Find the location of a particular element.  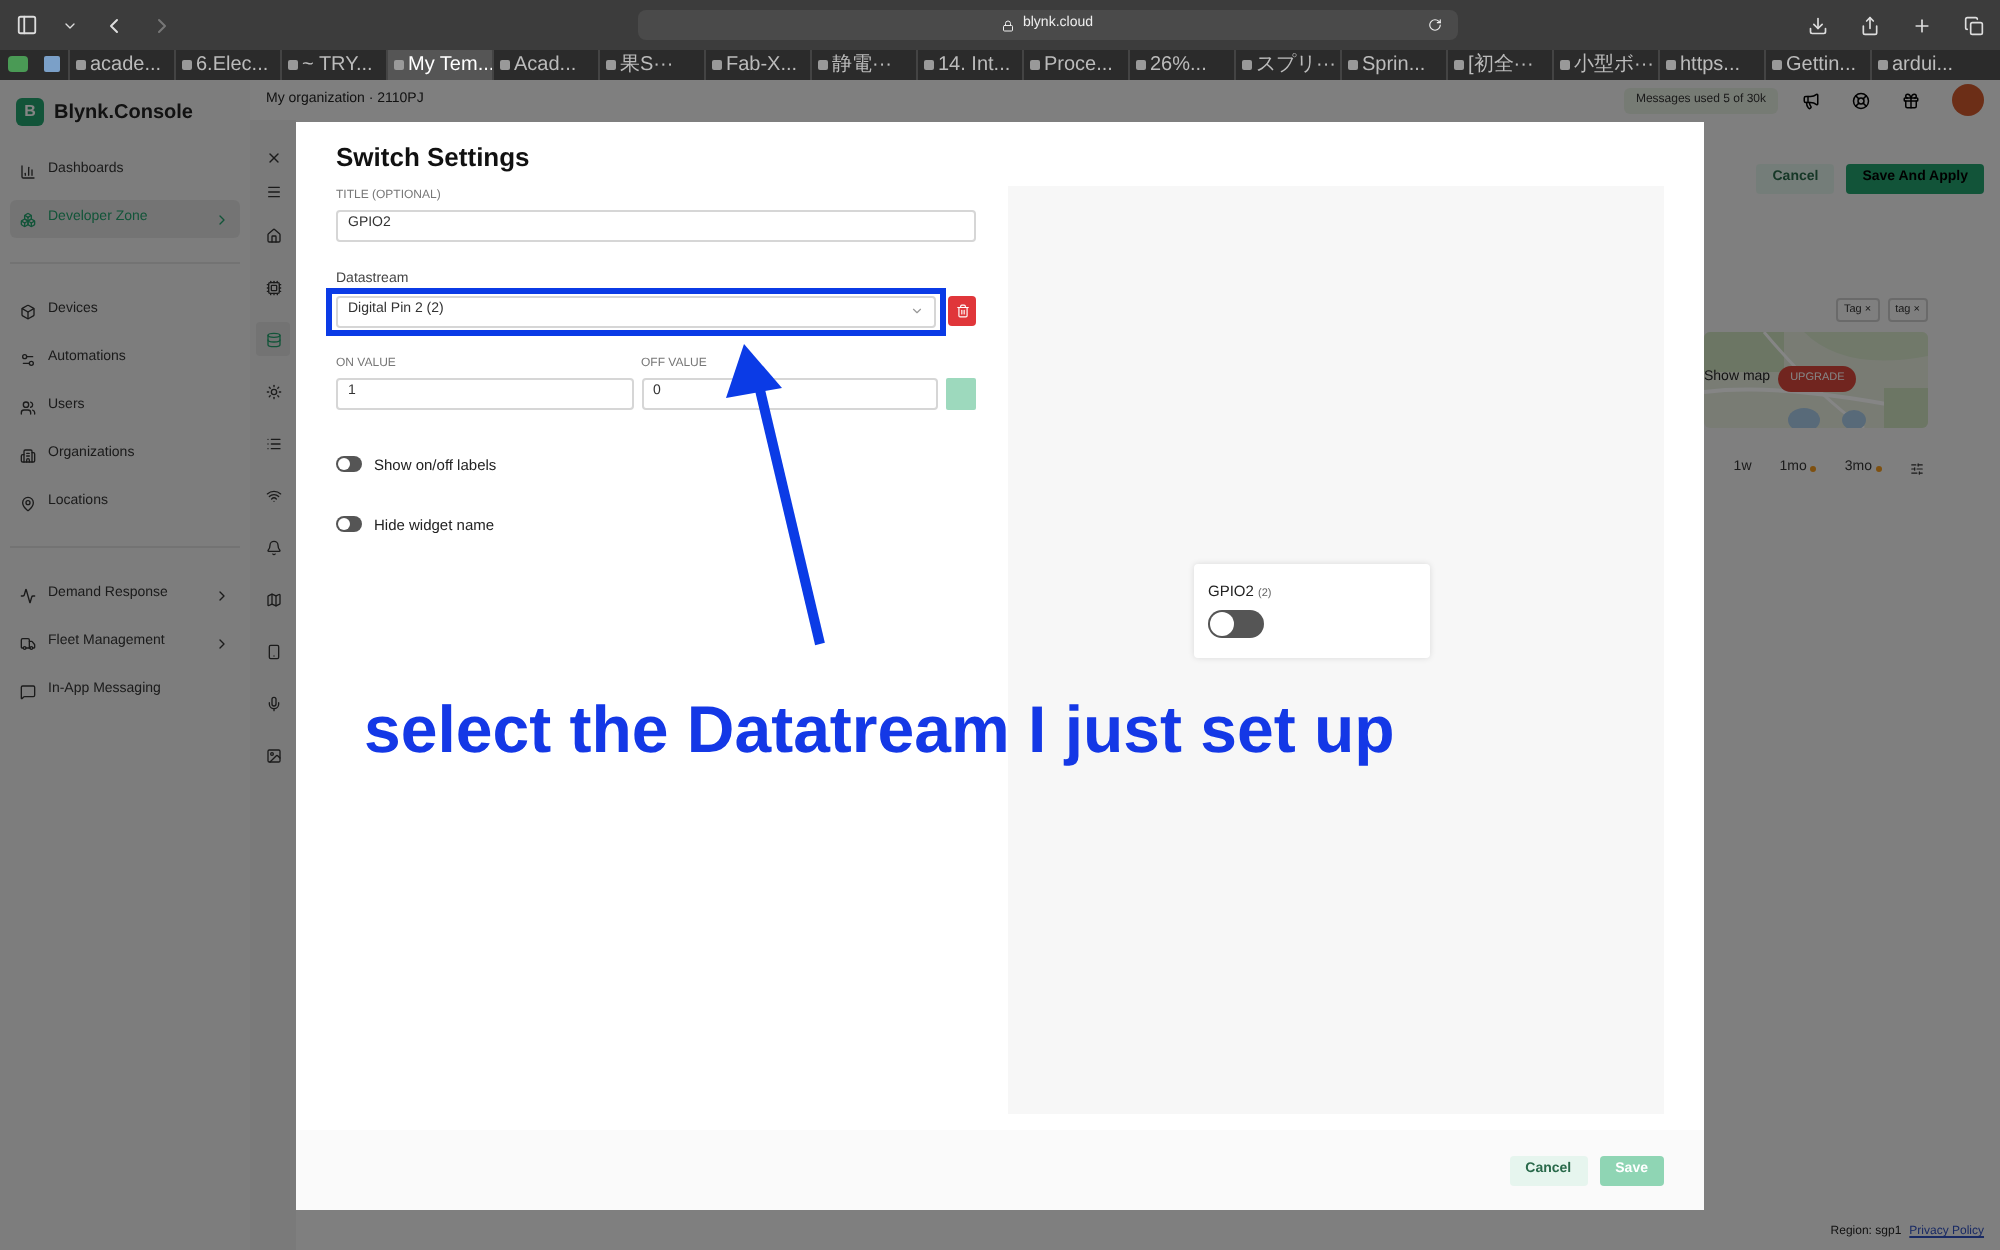

sidebar-icon is located at coordinates (27, 25).